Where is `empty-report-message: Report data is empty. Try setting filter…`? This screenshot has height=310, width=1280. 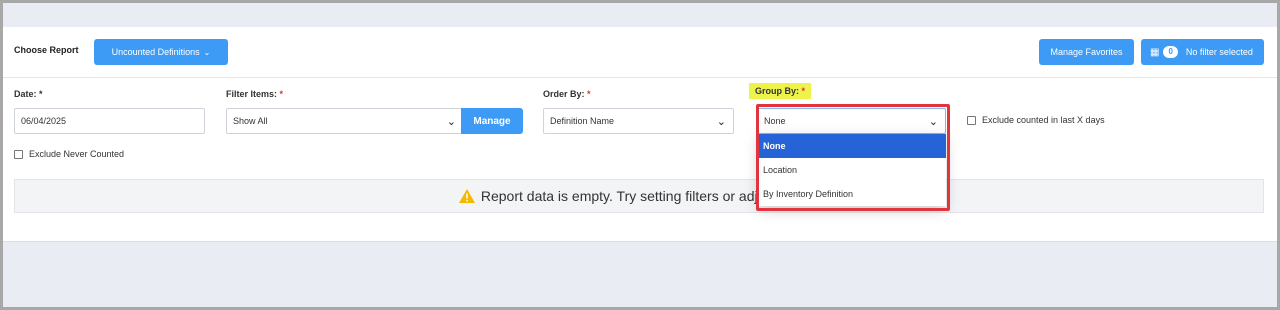 empty-report-message: Report data is empty. Try setting filter… is located at coordinates (639, 196).